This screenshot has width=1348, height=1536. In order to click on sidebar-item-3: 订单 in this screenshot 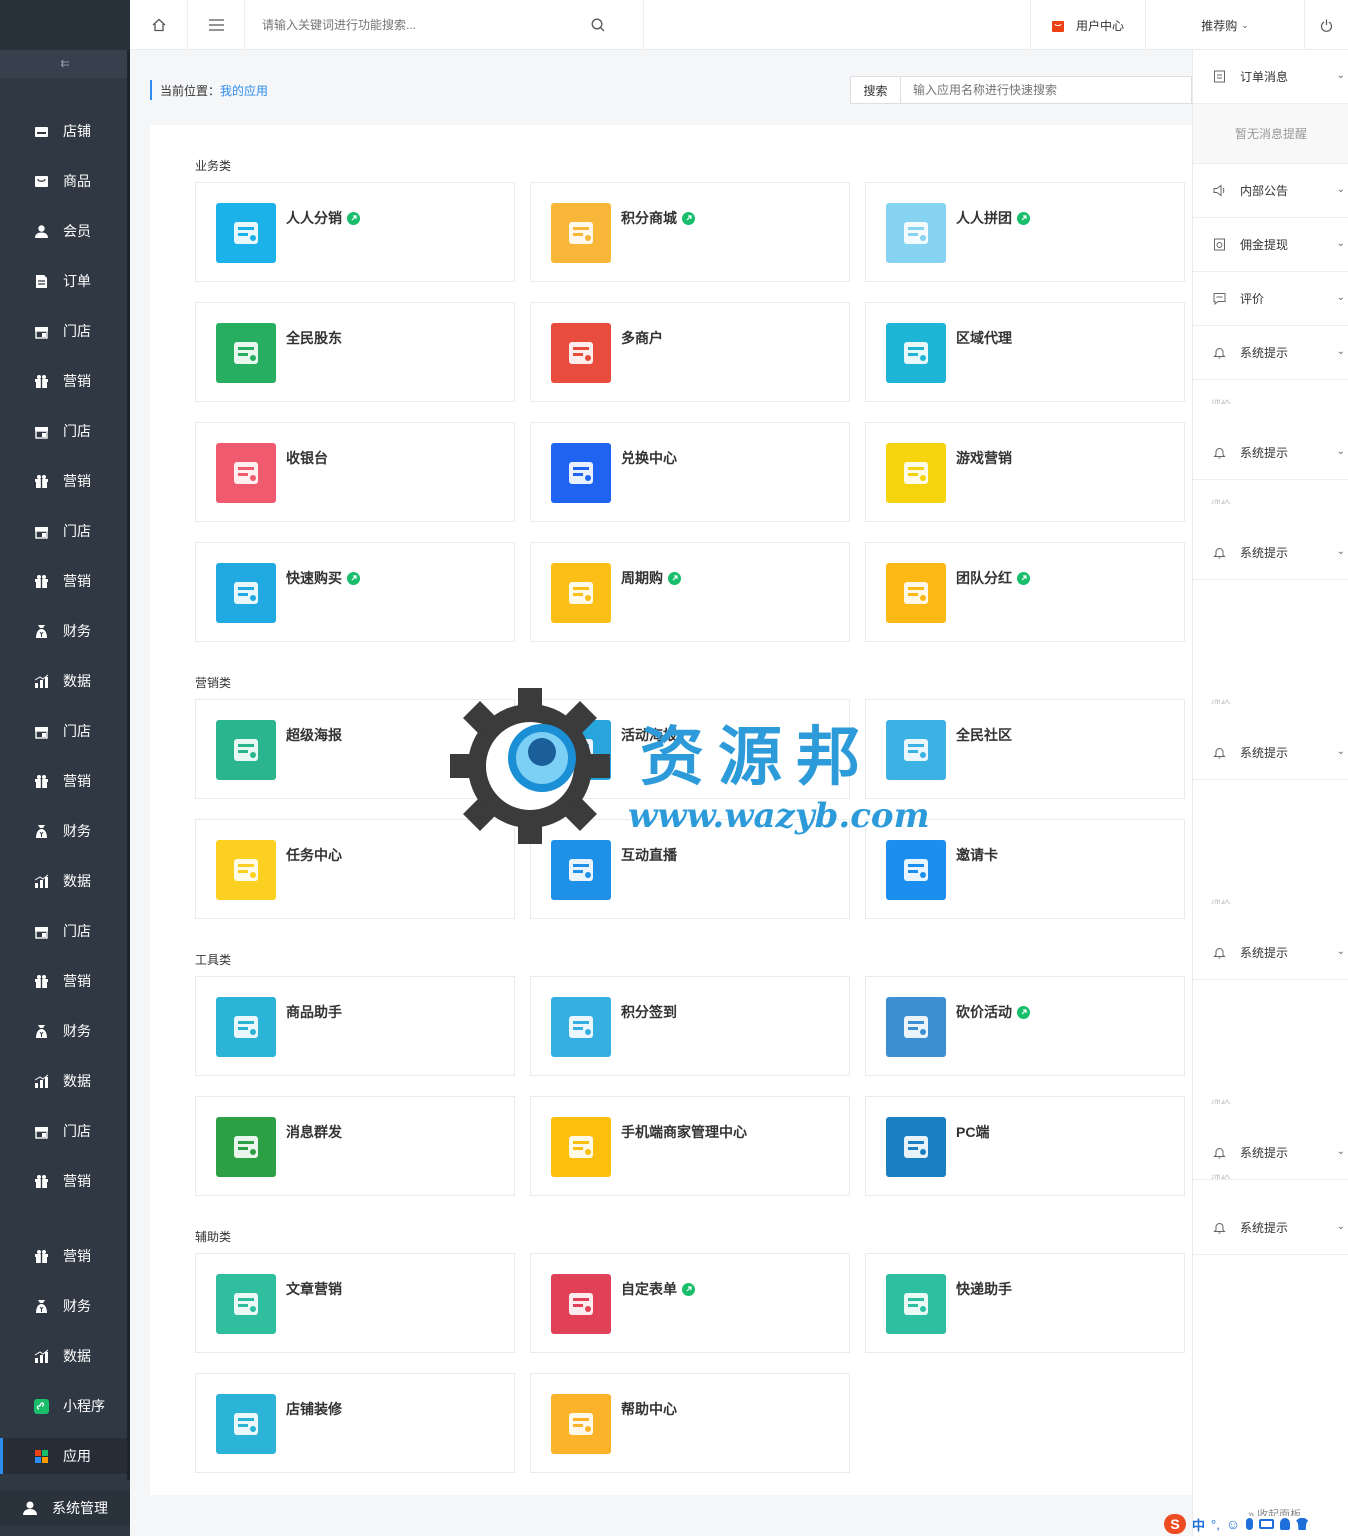, I will do `click(63, 281)`.